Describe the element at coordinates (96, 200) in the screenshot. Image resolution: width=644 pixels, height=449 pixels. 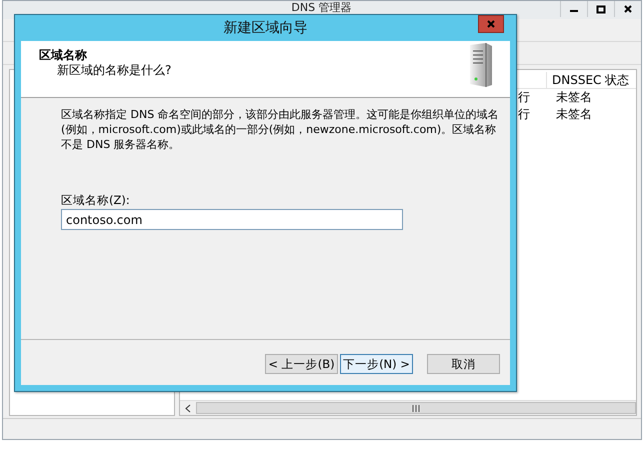
I see `field-label: 区域名称(Z):` at that location.